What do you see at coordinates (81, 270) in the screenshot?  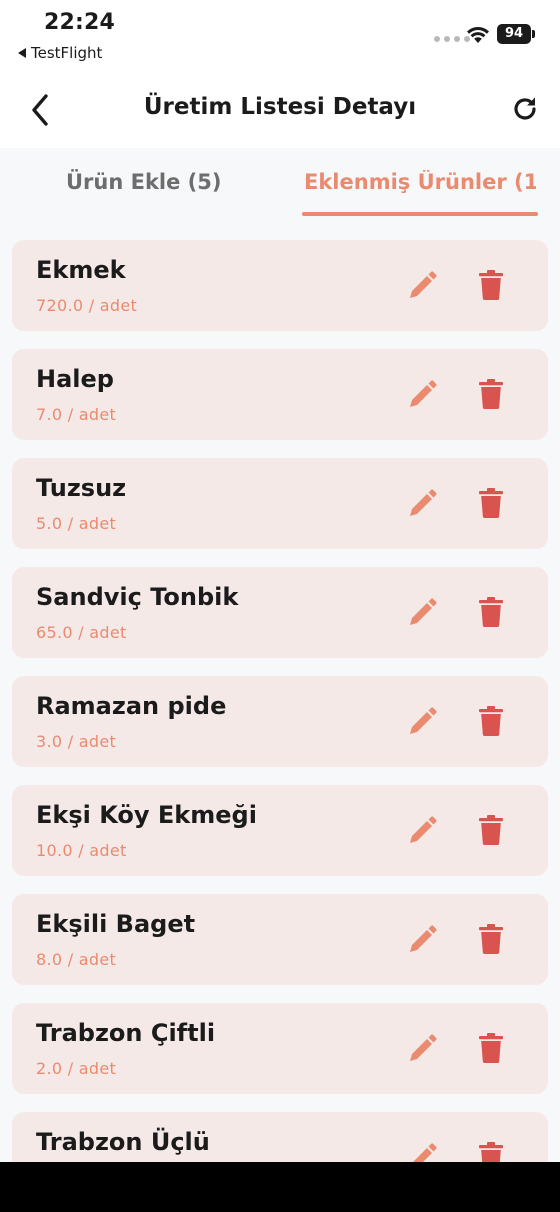 I see `product-name: Ekmek` at bounding box center [81, 270].